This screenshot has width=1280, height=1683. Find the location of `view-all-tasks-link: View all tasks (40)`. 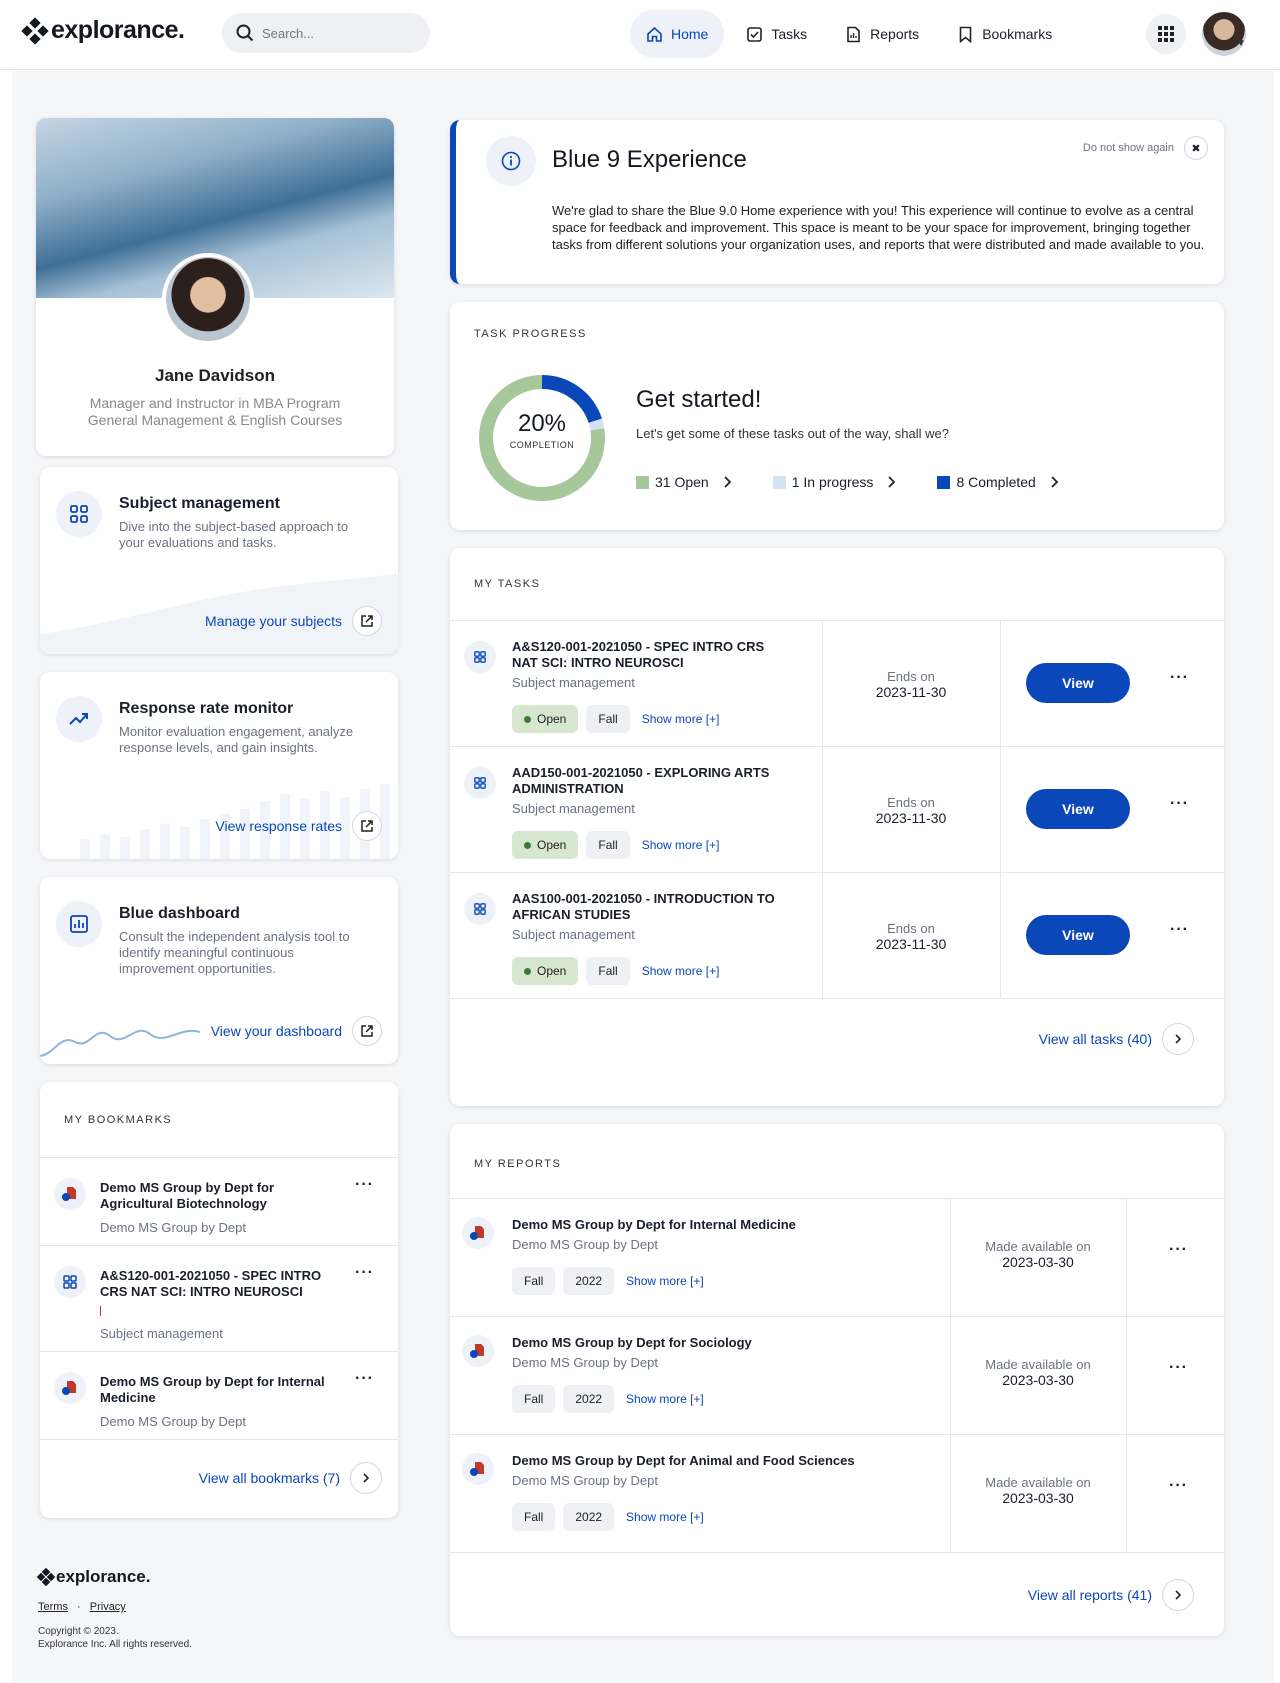

view-all-tasks-link: View all tasks (40) is located at coordinates (1116, 1039).